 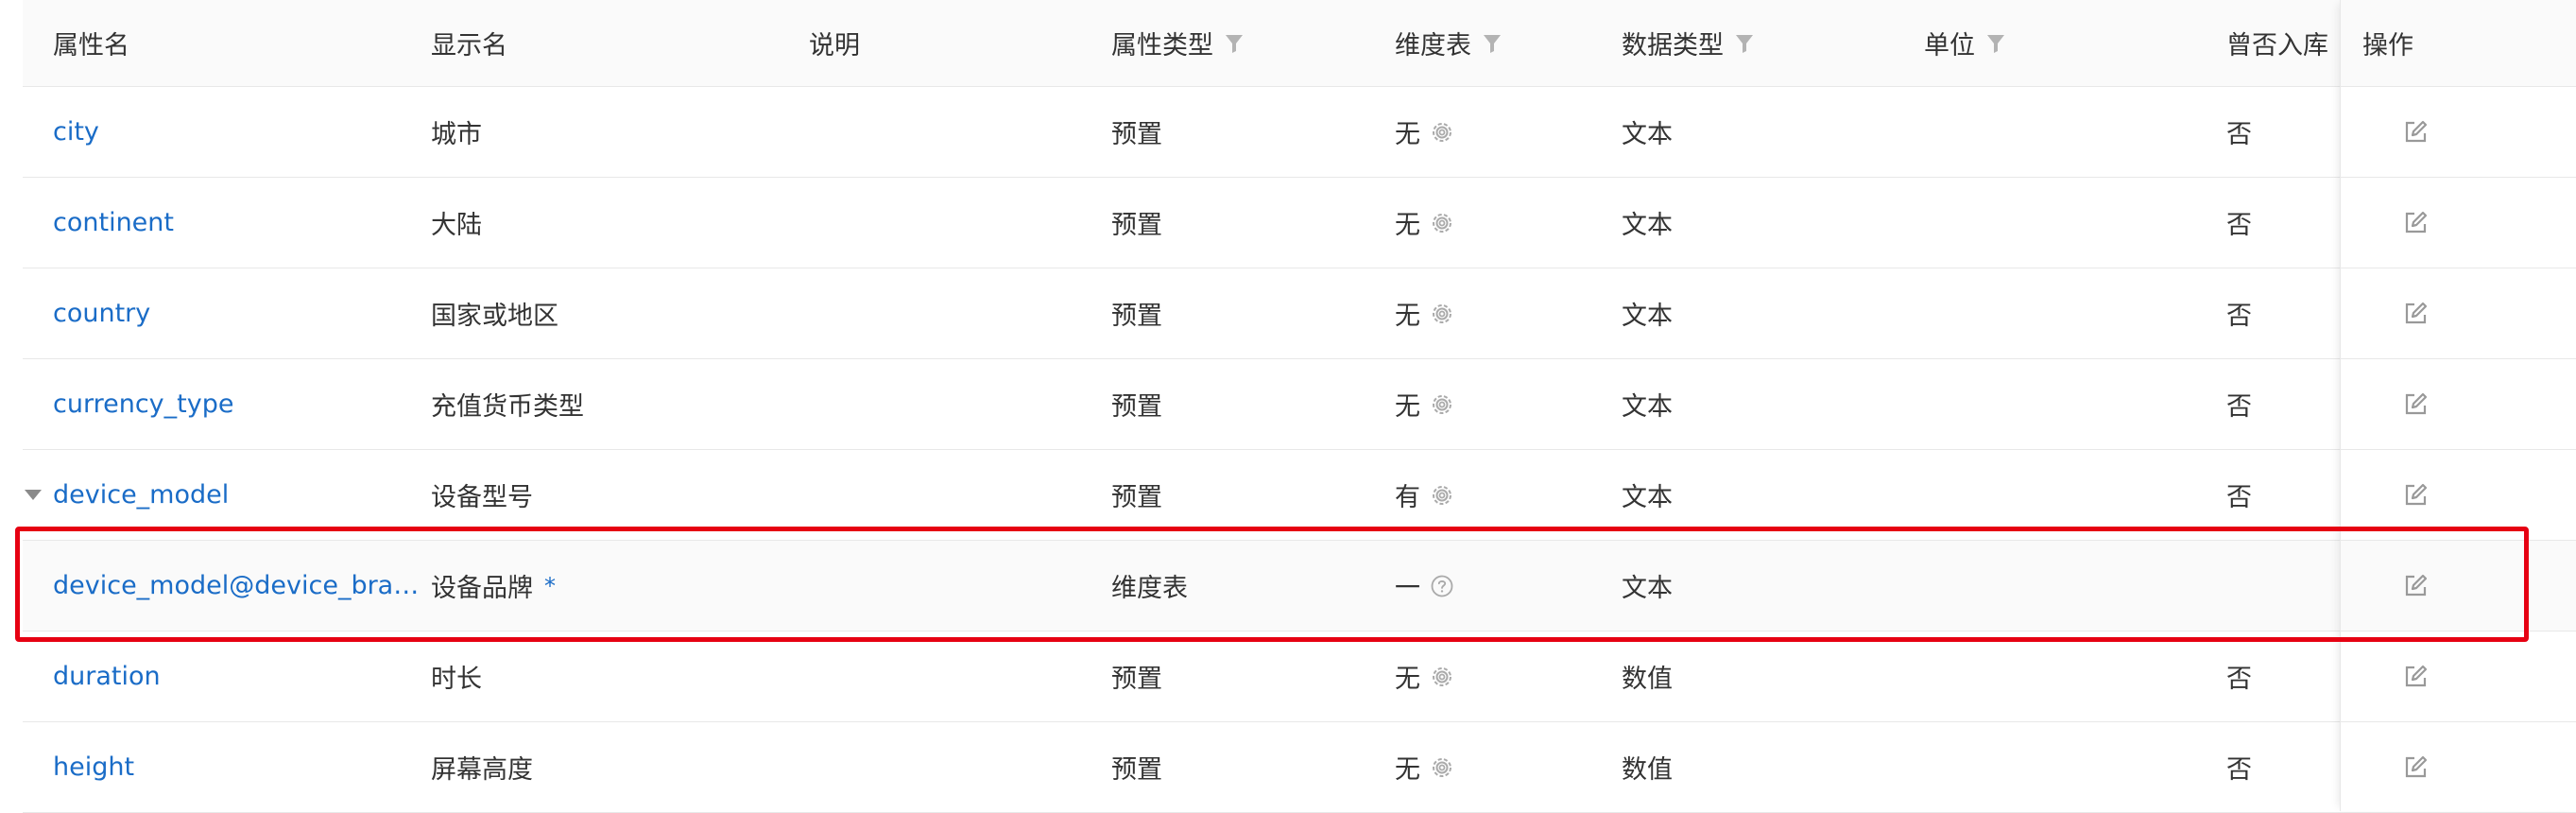 What do you see at coordinates (1689, 43) in the screenshot?
I see `col-header-data-type: 数据类型` at bounding box center [1689, 43].